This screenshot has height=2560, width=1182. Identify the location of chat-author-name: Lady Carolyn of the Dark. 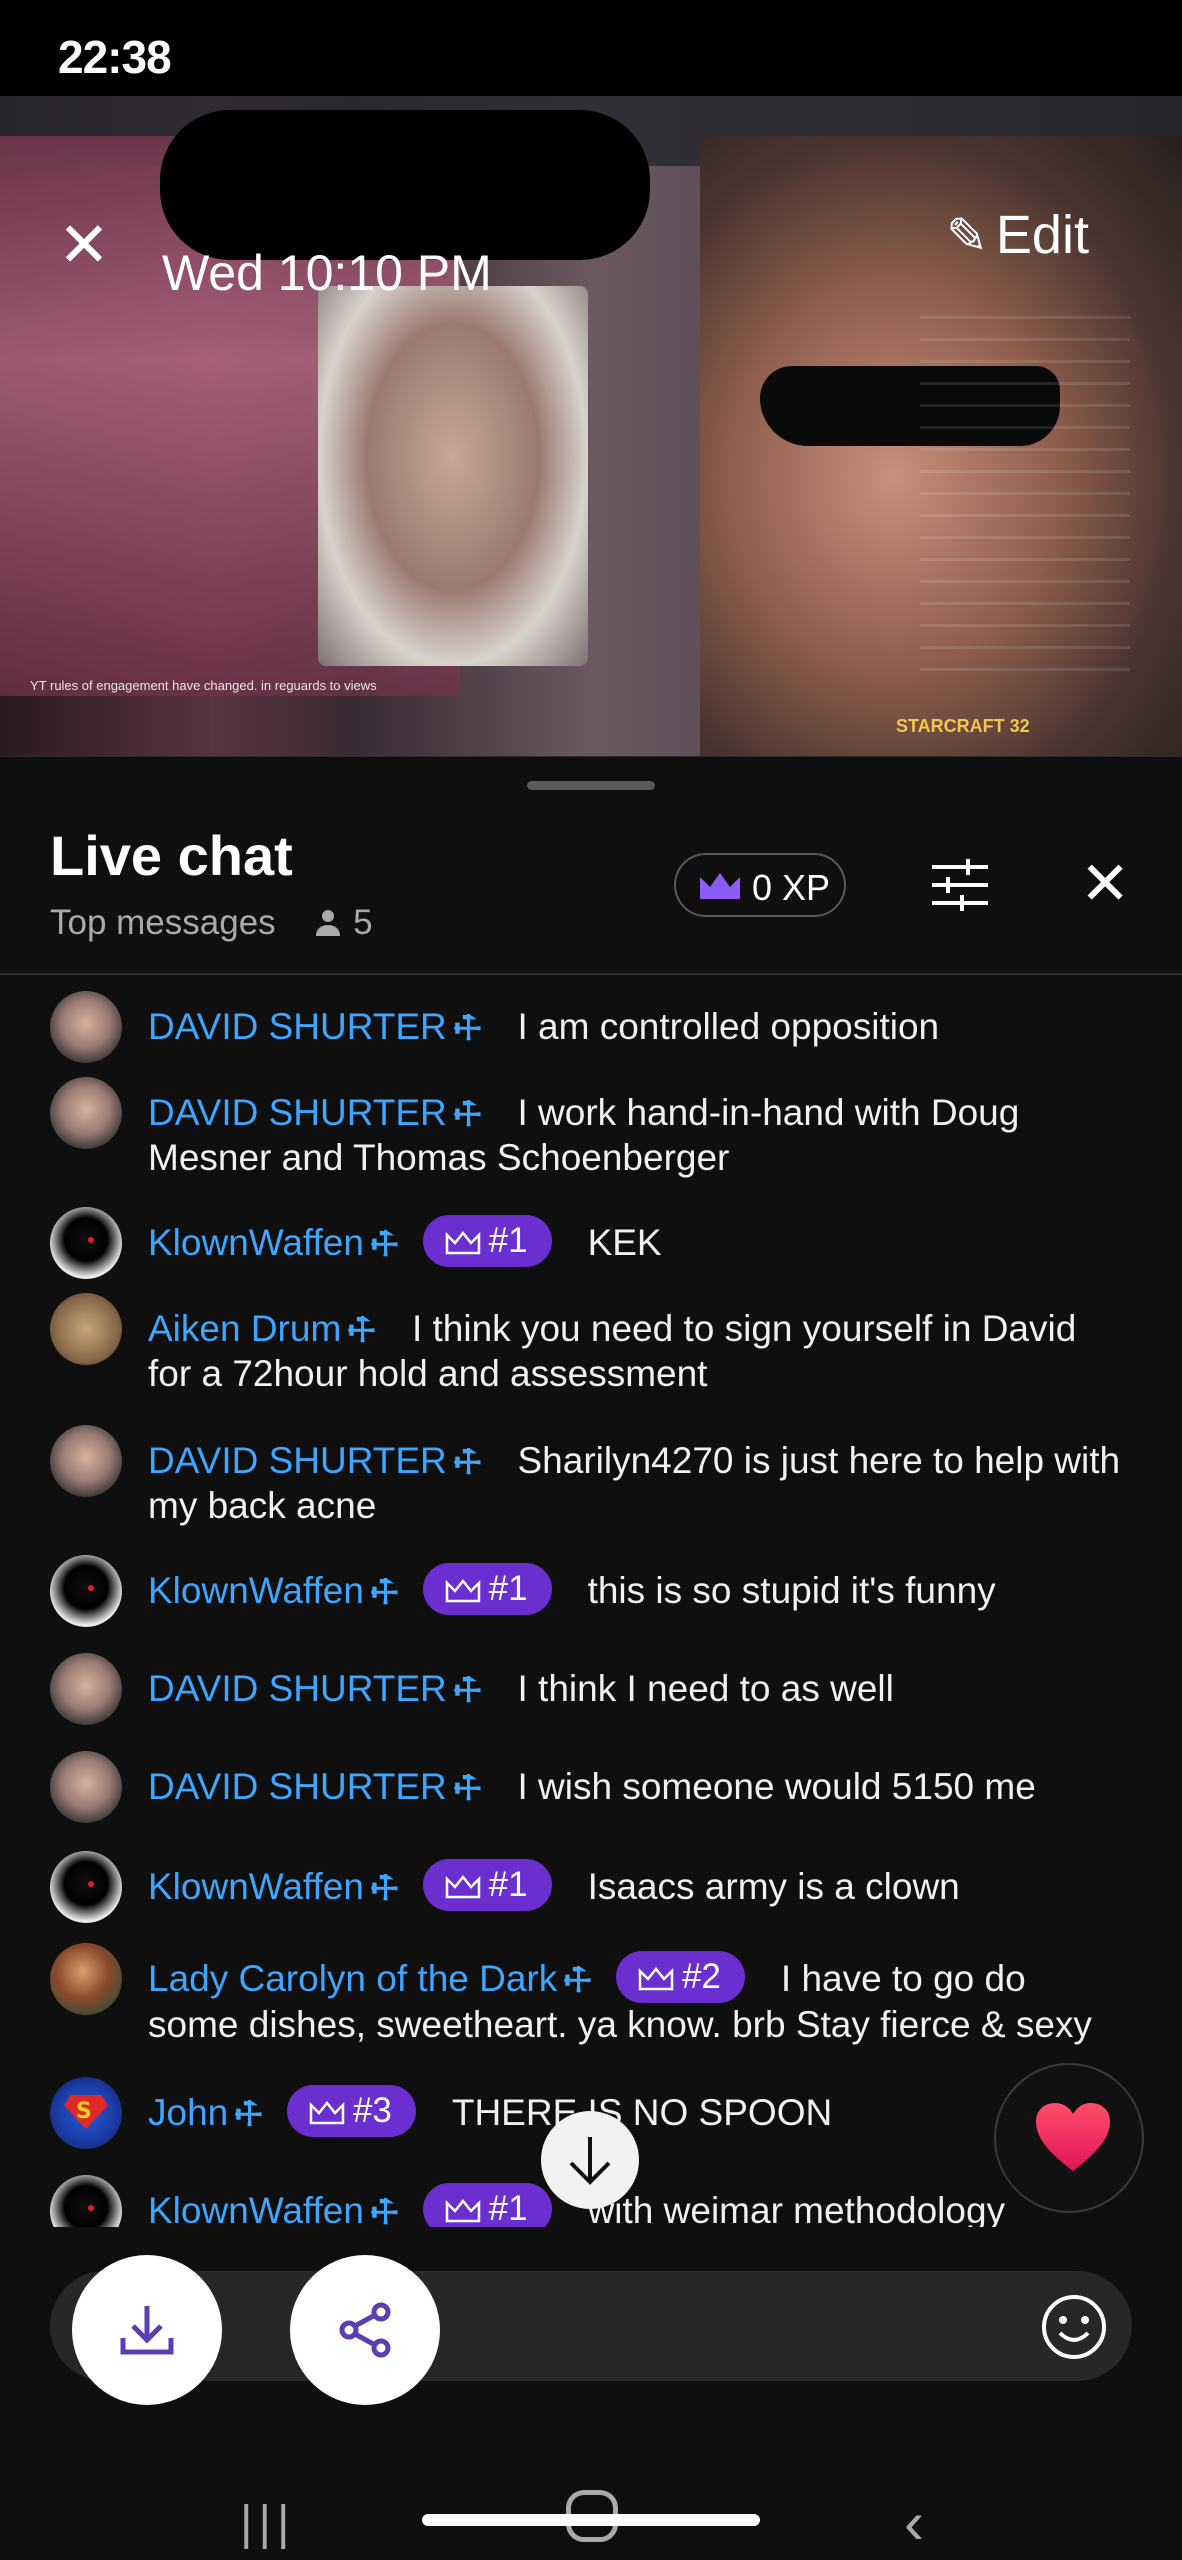
(352, 1978).